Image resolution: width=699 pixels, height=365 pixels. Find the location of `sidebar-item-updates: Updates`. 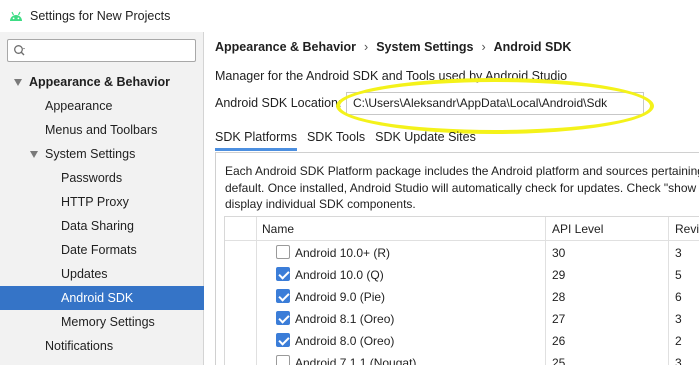

sidebar-item-updates: Updates is located at coordinates (102, 274).